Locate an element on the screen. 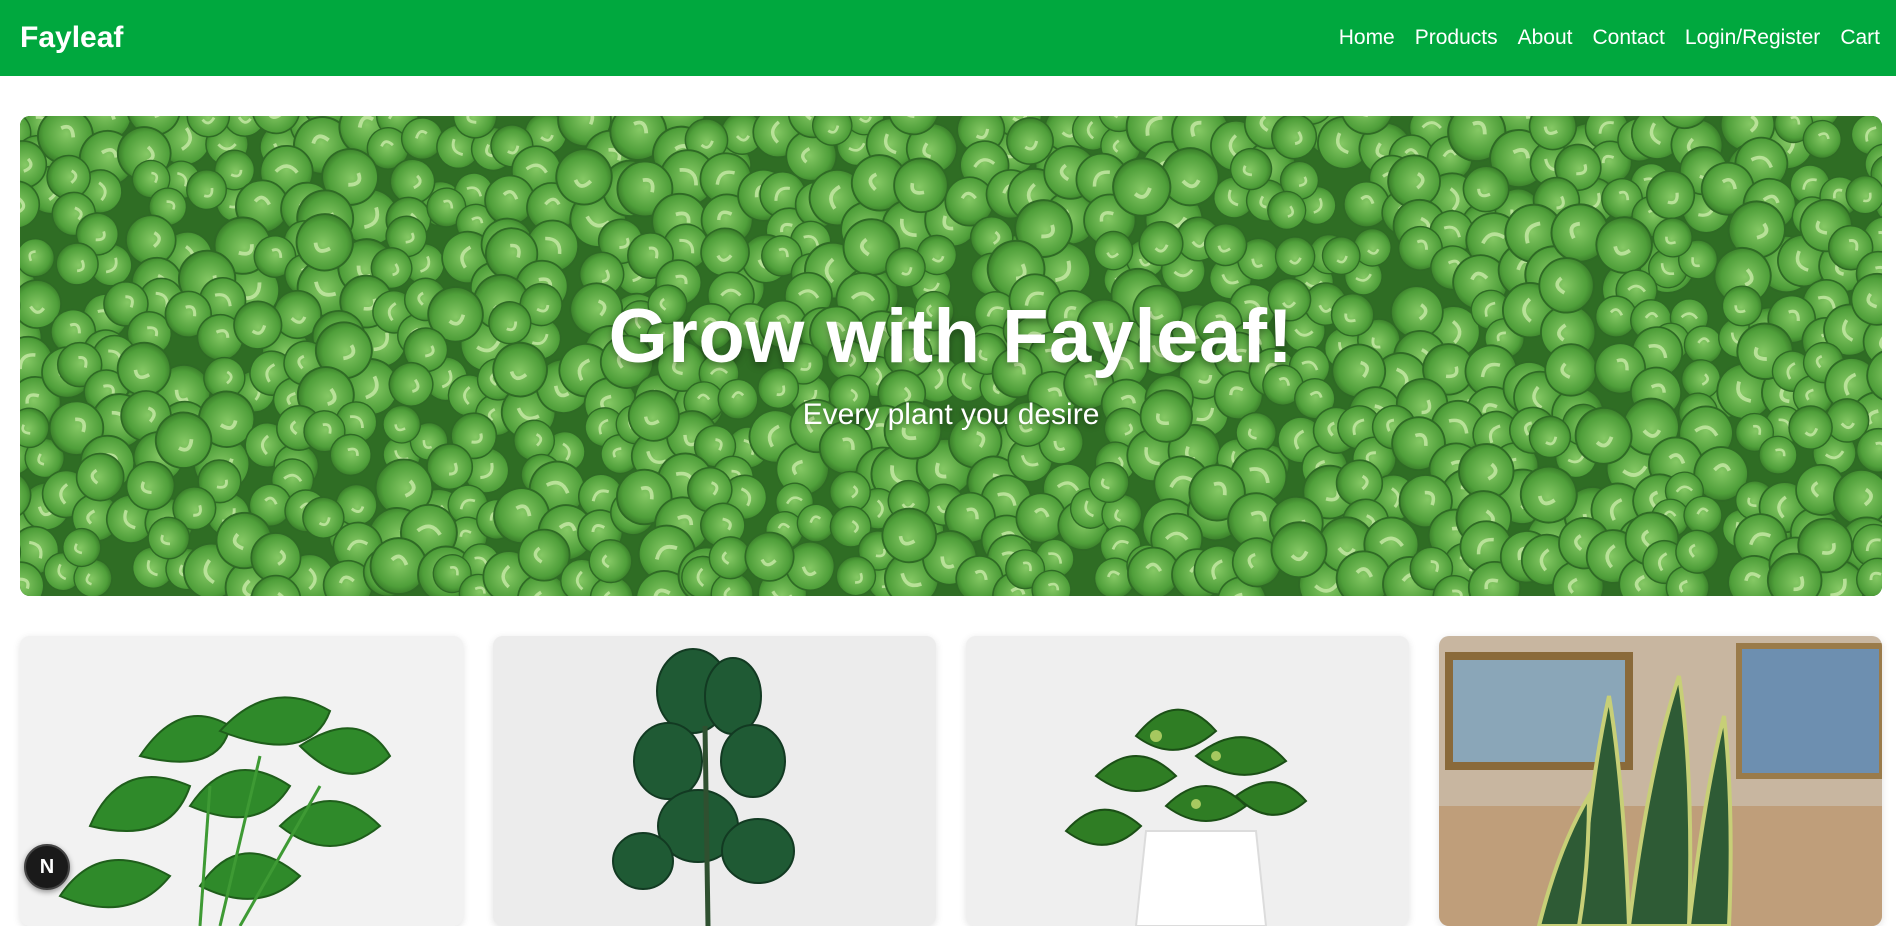  product-card-snake-plant is located at coordinates (1660, 781).